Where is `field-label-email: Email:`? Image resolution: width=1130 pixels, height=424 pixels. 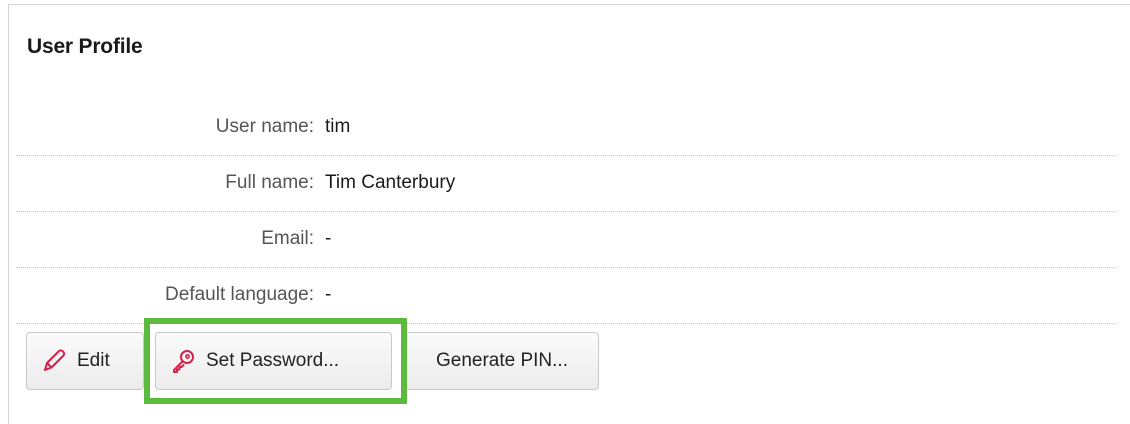
field-label-email: Email: is located at coordinates (287, 238).